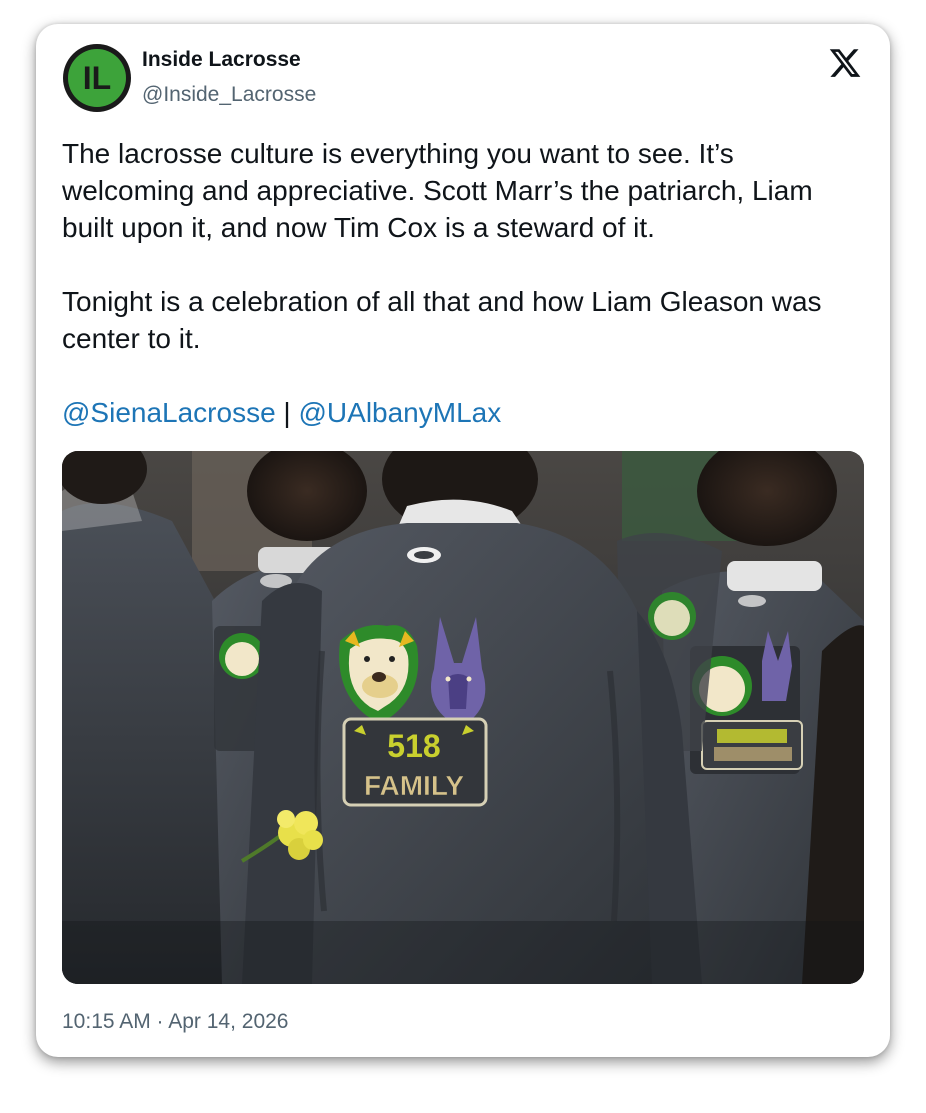  Describe the element at coordinates (169, 412) in the screenshot. I see `mention-link-siena: @SienaLacrosse` at that location.